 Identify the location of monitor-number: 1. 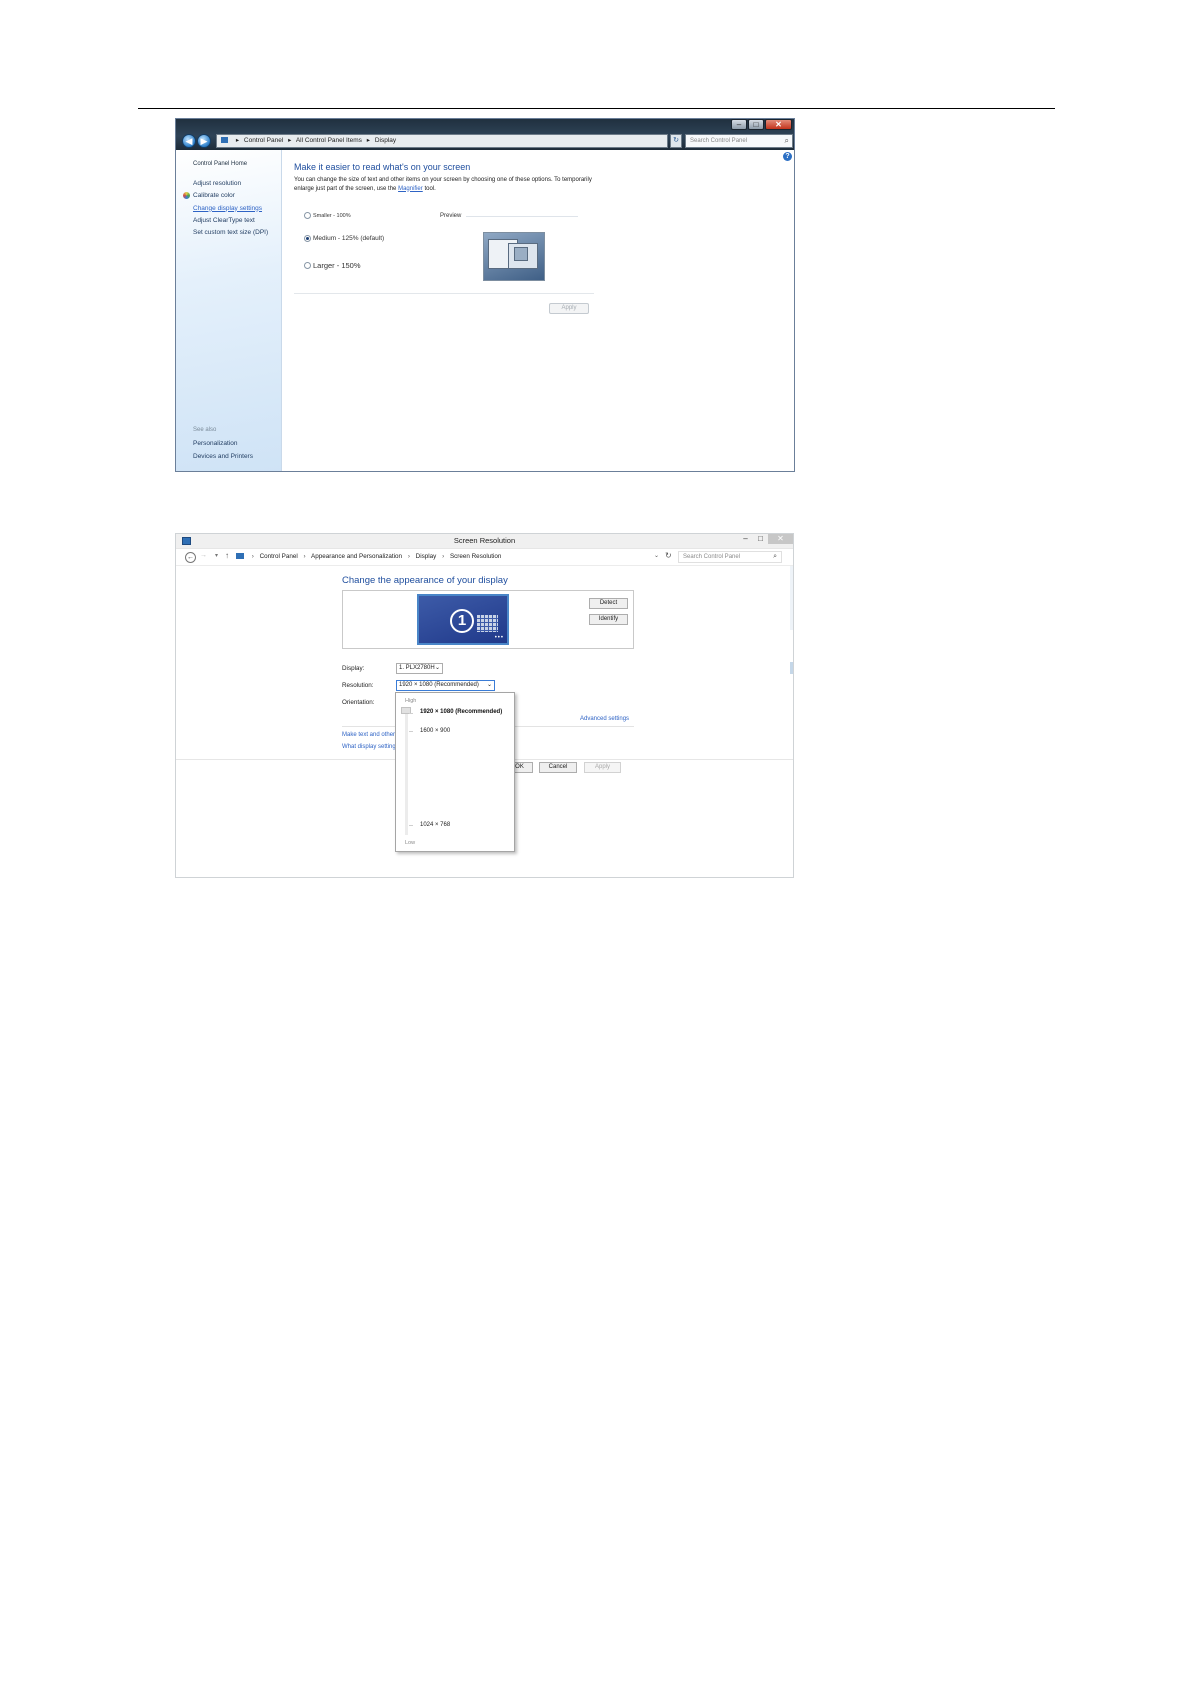
(462, 621).